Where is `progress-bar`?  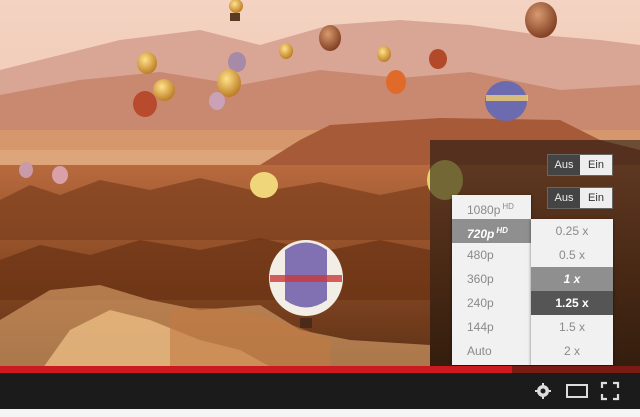 progress-bar is located at coordinates (320, 369).